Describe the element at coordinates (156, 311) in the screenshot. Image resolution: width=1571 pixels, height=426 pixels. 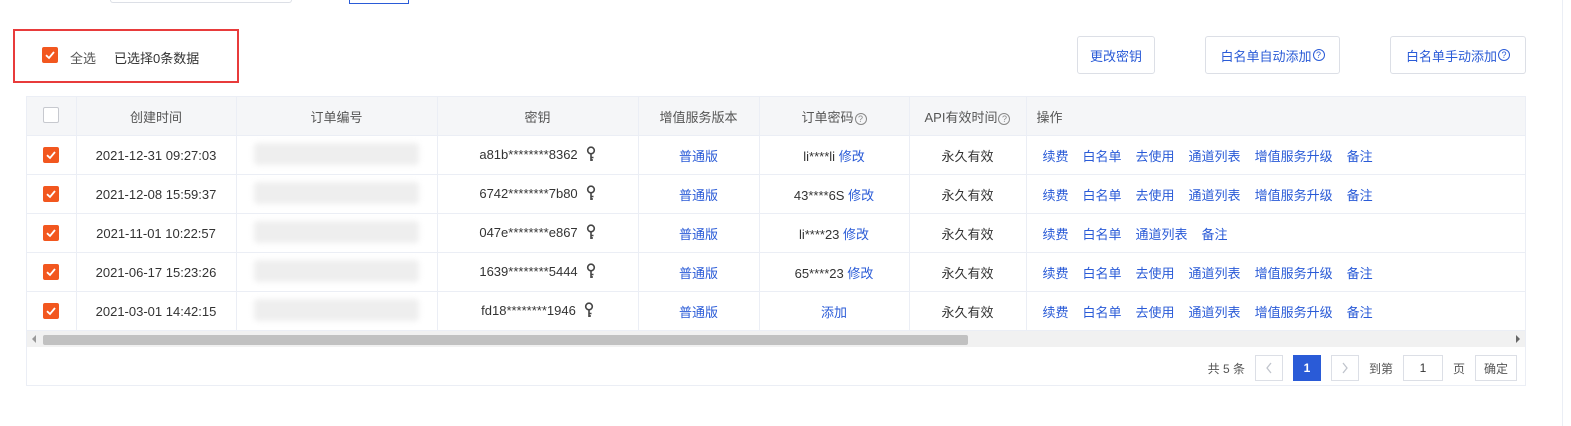
I see `created-time-cell: 2021-03-01 14:42:15` at that location.